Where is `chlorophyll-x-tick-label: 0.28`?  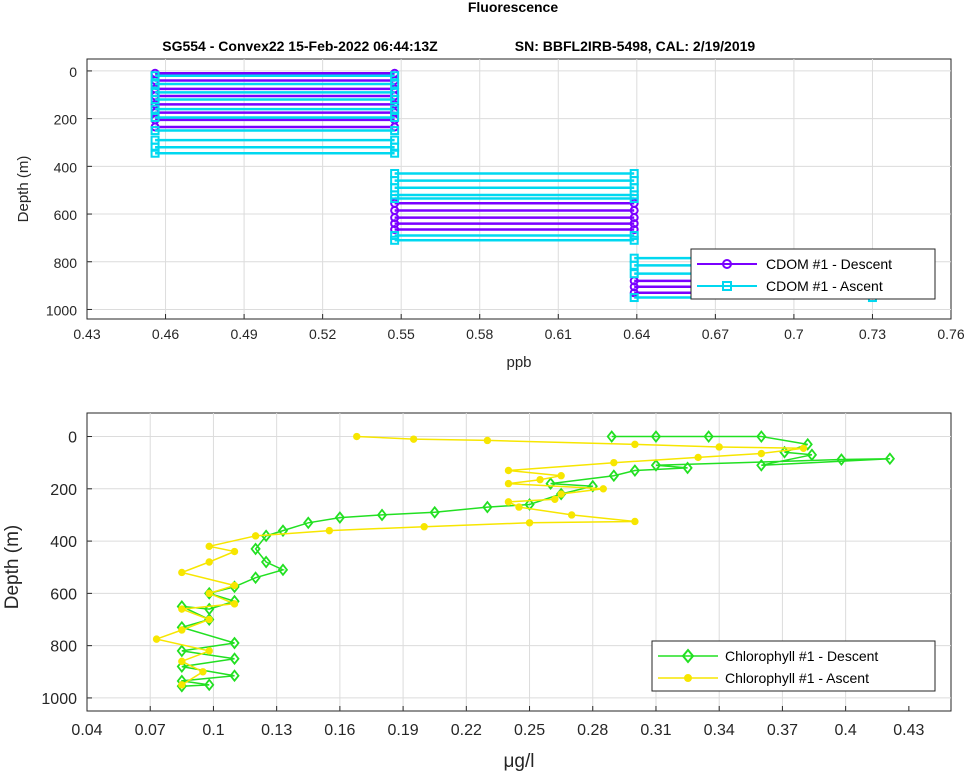
chlorophyll-x-tick-label: 0.28 is located at coordinates (592, 730).